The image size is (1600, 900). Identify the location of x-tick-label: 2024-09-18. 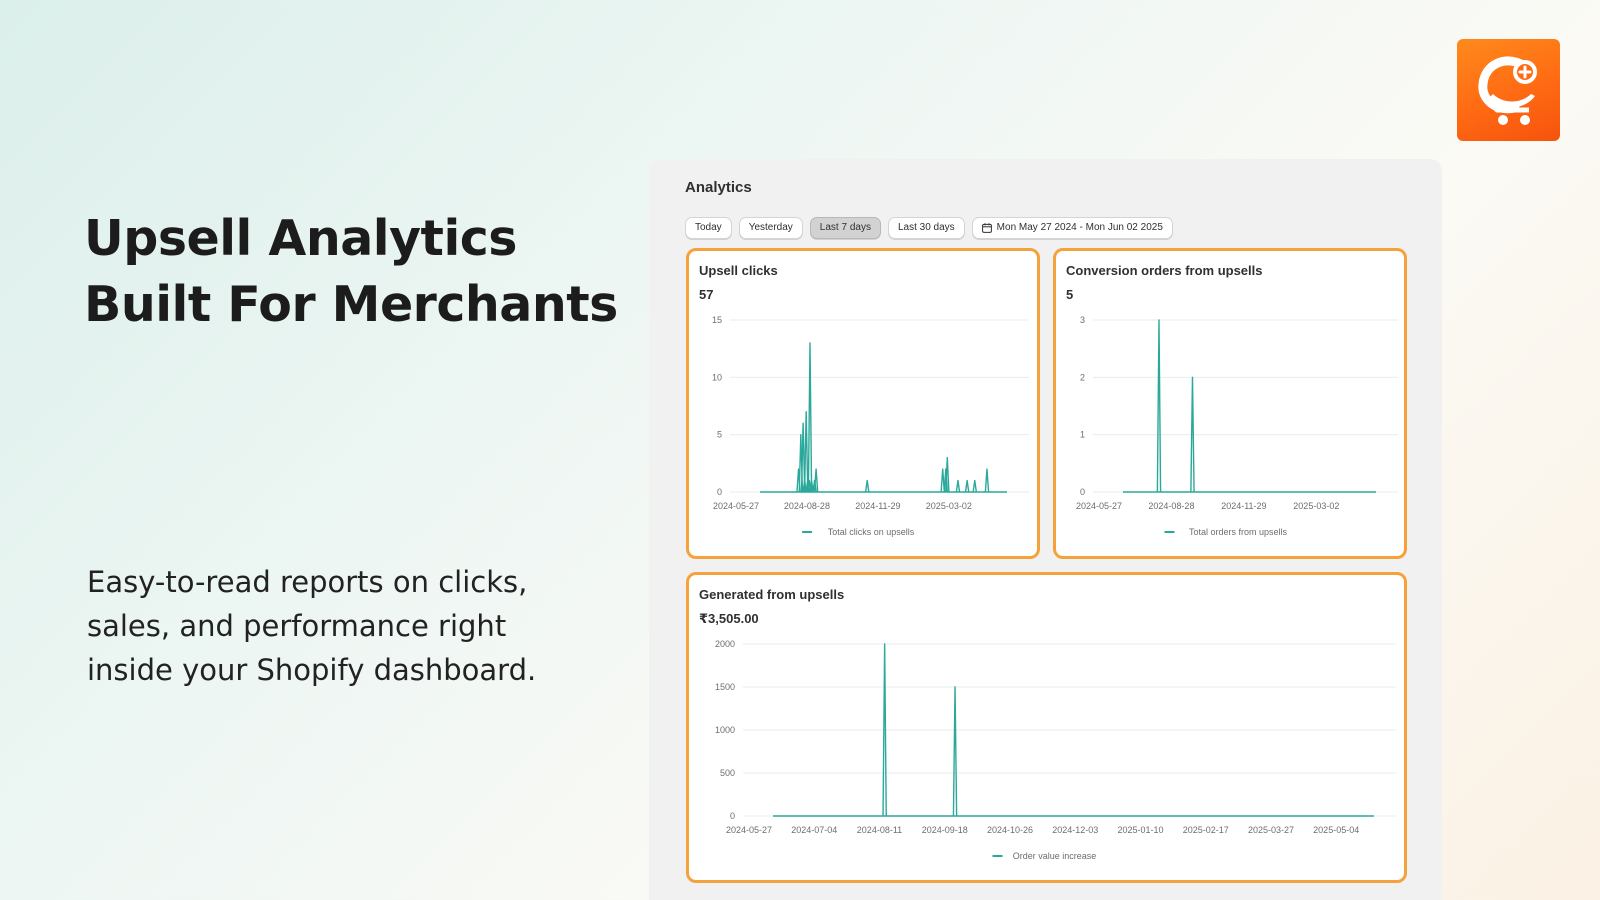
(945, 830).